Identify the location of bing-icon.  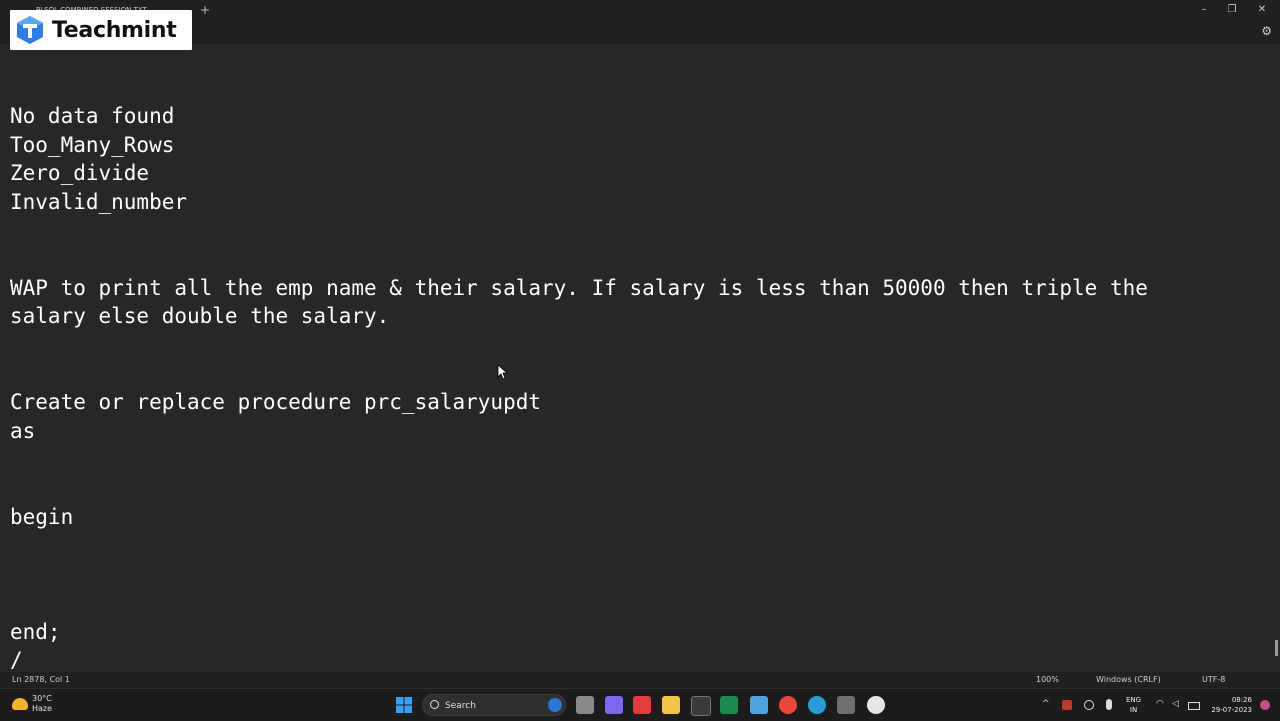
(555, 705).